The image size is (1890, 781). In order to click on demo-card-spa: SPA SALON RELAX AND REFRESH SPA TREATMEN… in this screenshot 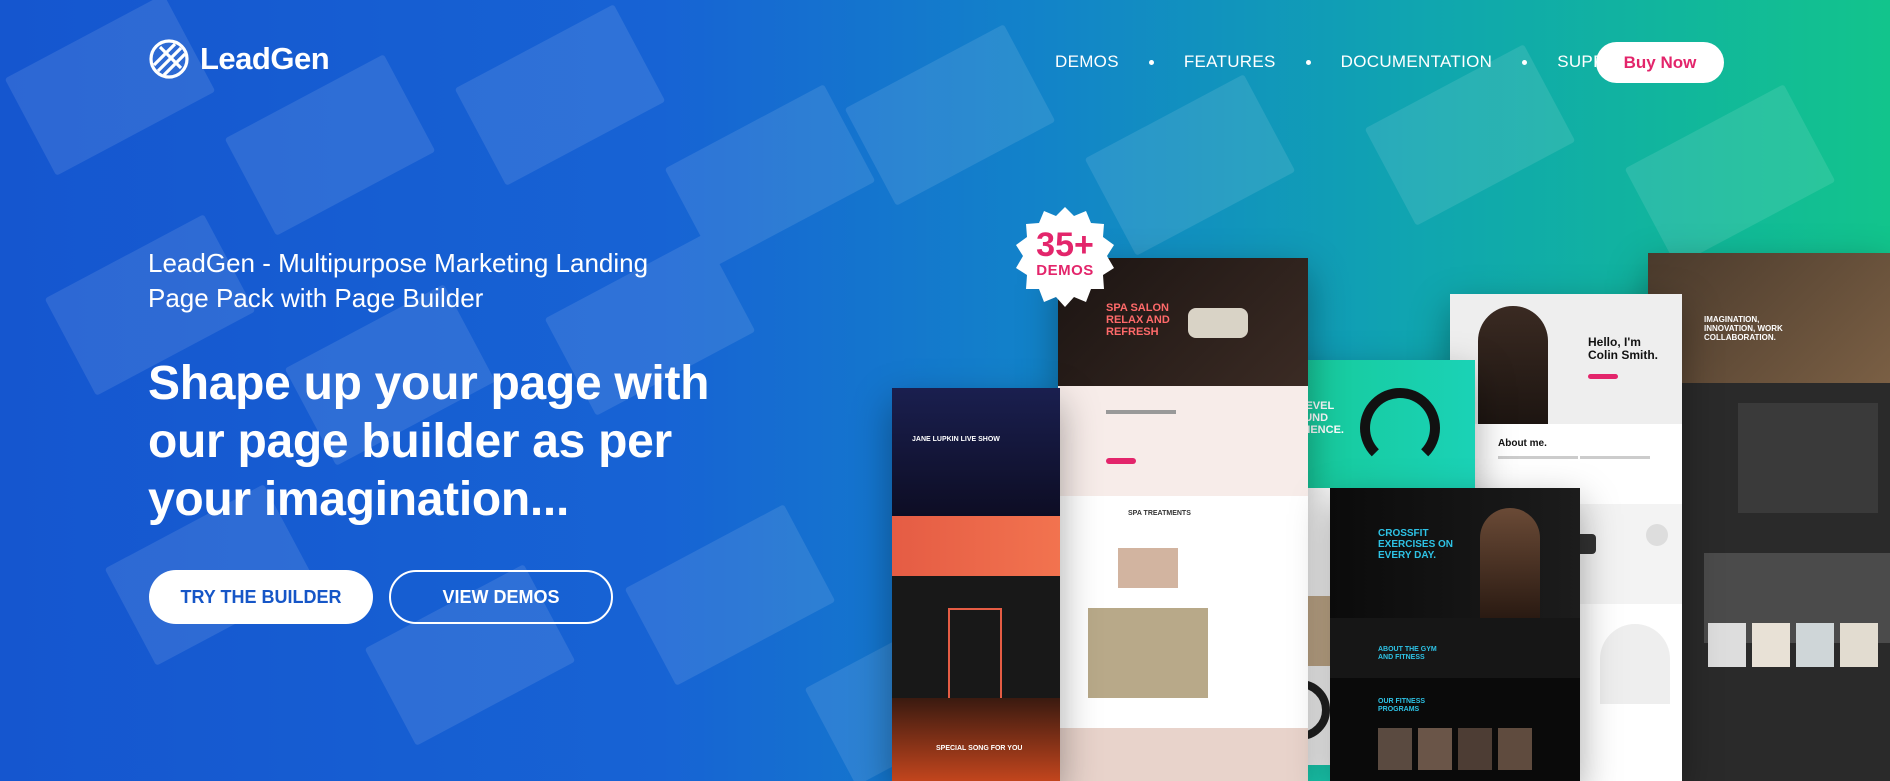, I will do `click(1183, 519)`.